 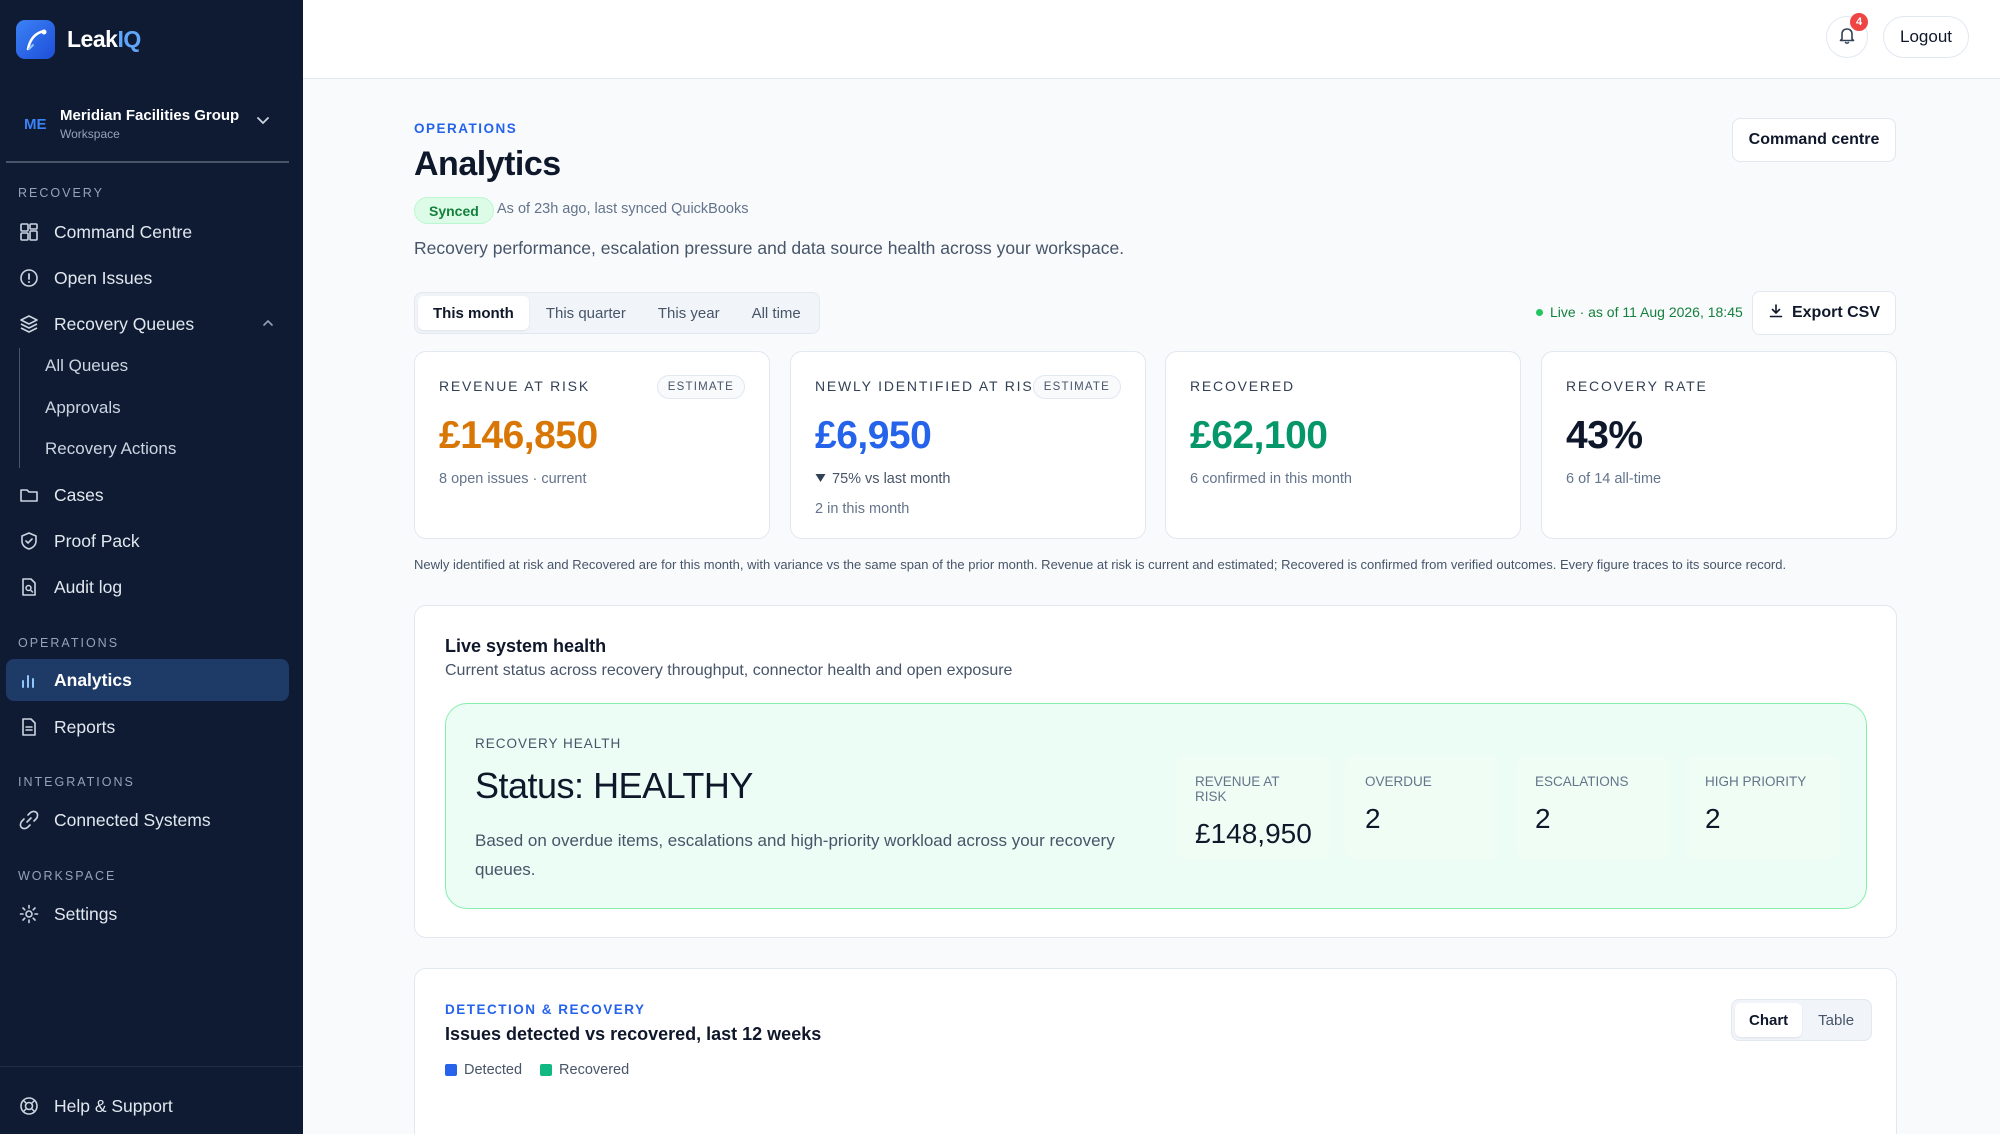 What do you see at coordinates (124, 323) in the screenshot?
I see `sidebar-item-label: Recovery Queues` at bounding box center [124, 323].